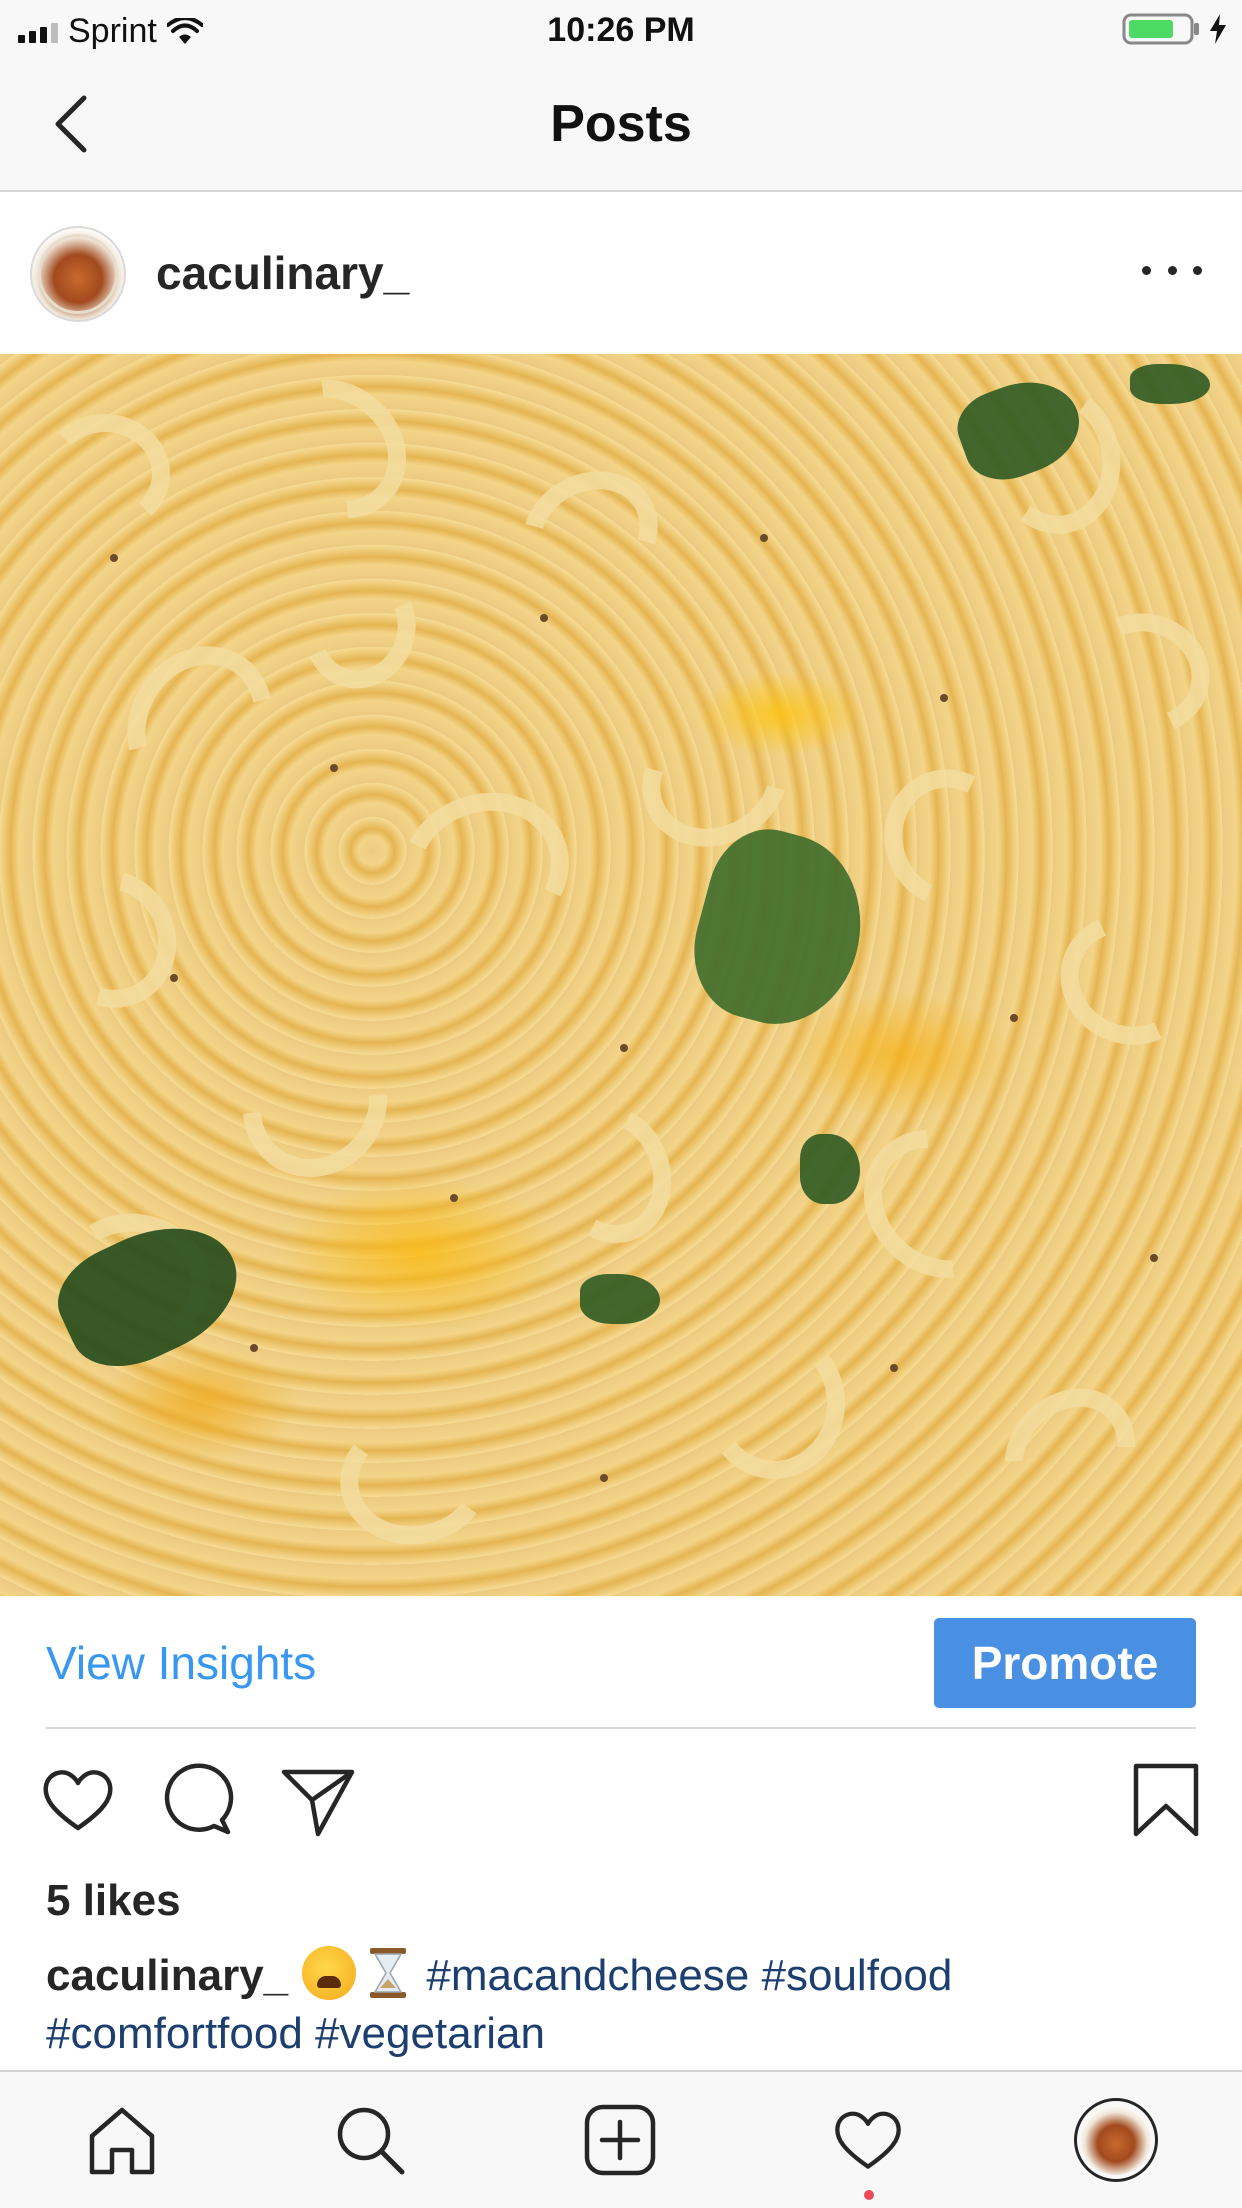  What do you see at coordinates (1160, 29) in the screenshot?
I see `battery-icon` at bounding box center [1160, 29].